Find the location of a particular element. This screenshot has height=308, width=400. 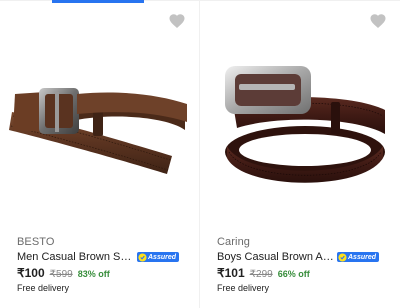

product-title-row: Boys Casual Brown Artificia... Assured is located at coordinates (299, 257).